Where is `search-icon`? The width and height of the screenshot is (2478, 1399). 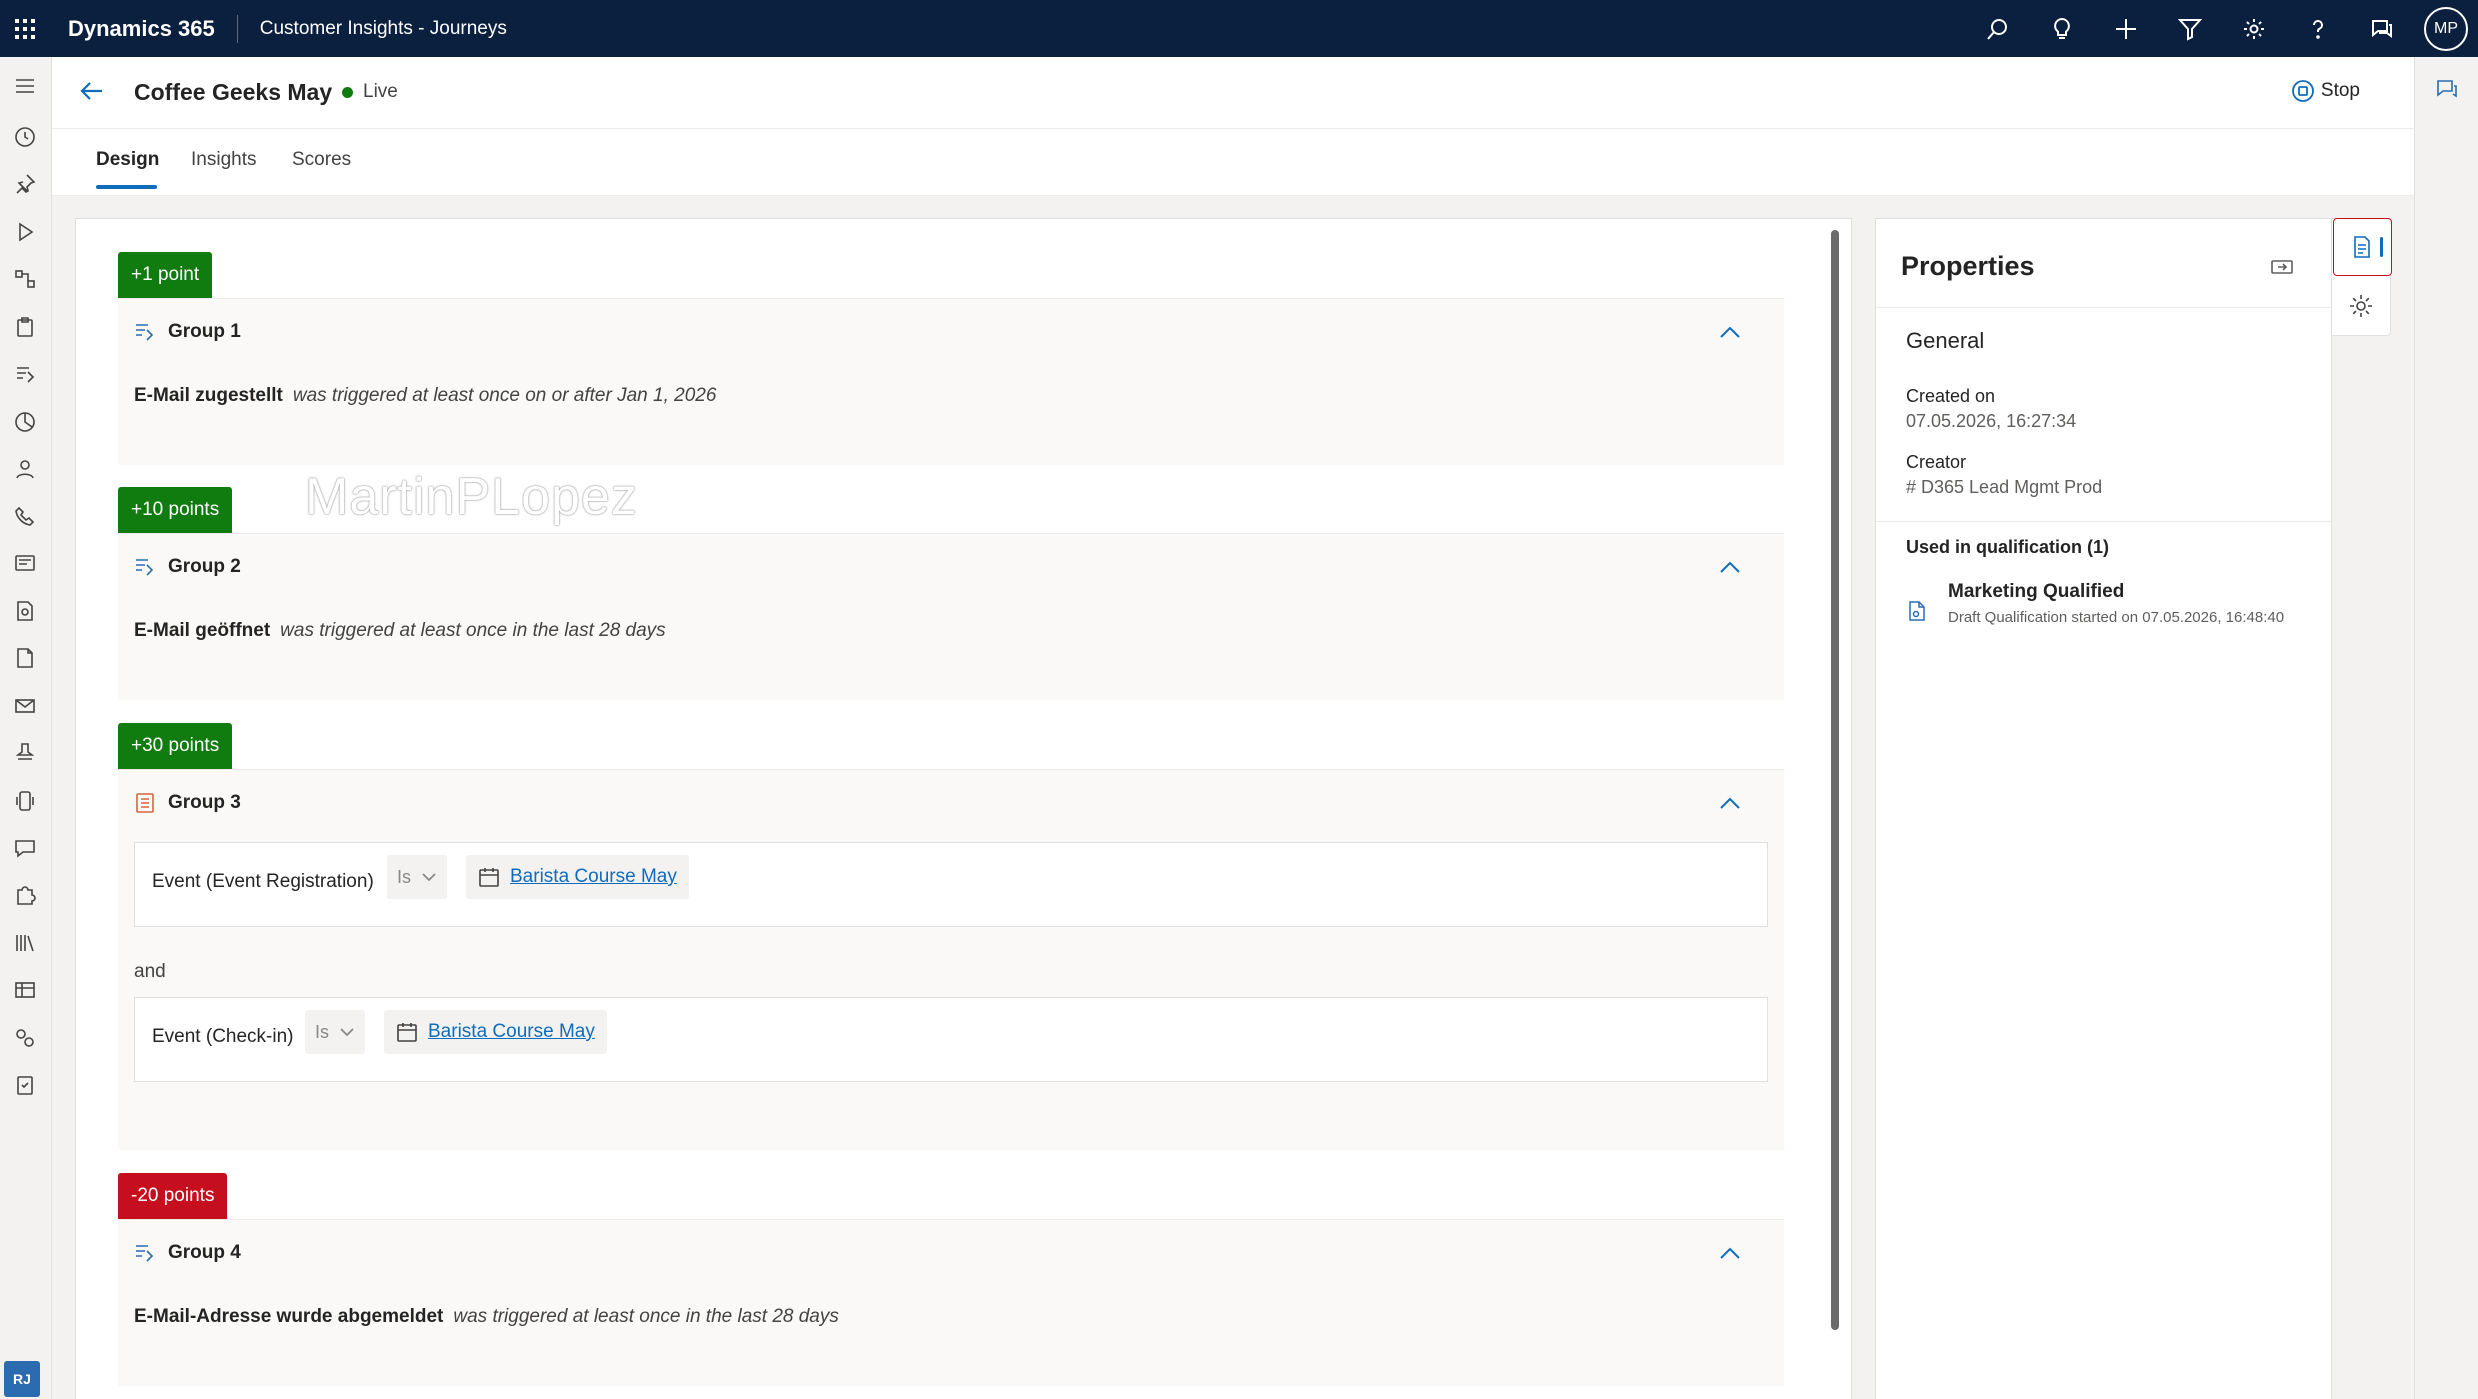
search-icon is located at coordinates (1998, 28).